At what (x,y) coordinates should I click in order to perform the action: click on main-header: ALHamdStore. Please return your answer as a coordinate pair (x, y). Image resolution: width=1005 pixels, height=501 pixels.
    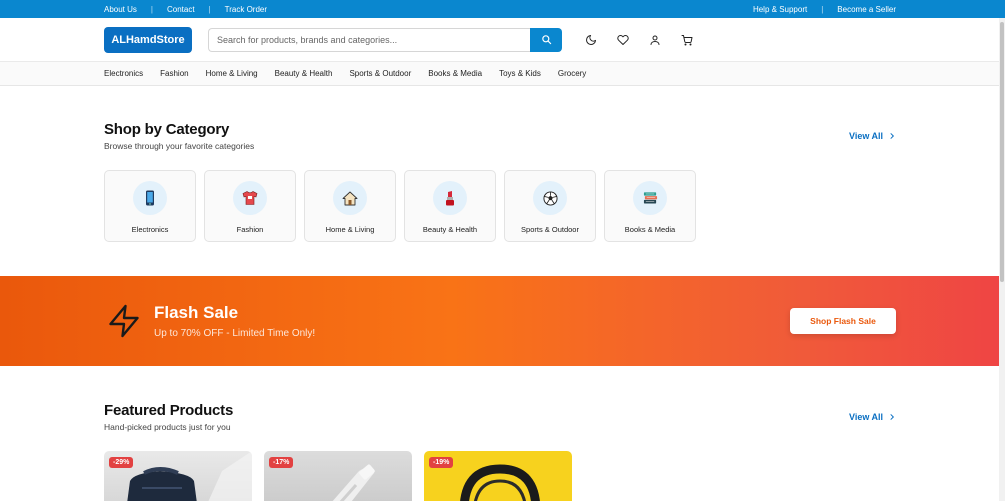
    Looking at the image, I should click on (502, 40).